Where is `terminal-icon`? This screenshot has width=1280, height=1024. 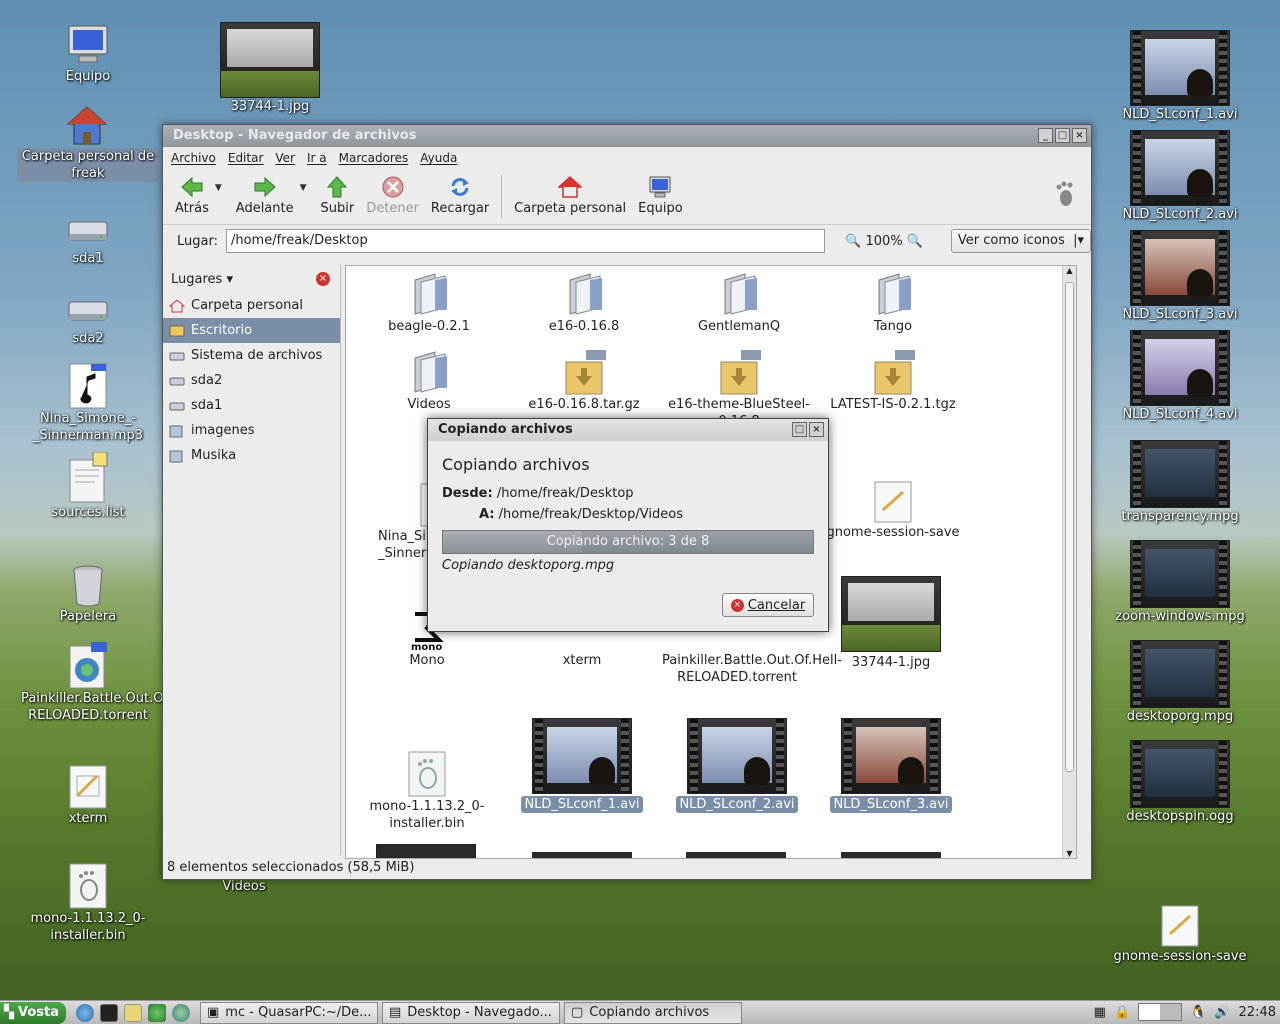 terminal-icon is located at coordinates (109, 1012).